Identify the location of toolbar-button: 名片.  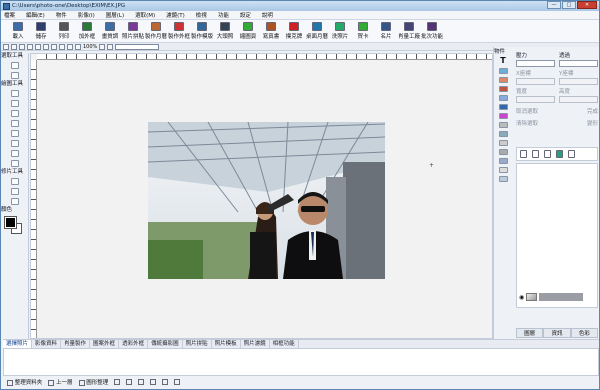
(386, 30).